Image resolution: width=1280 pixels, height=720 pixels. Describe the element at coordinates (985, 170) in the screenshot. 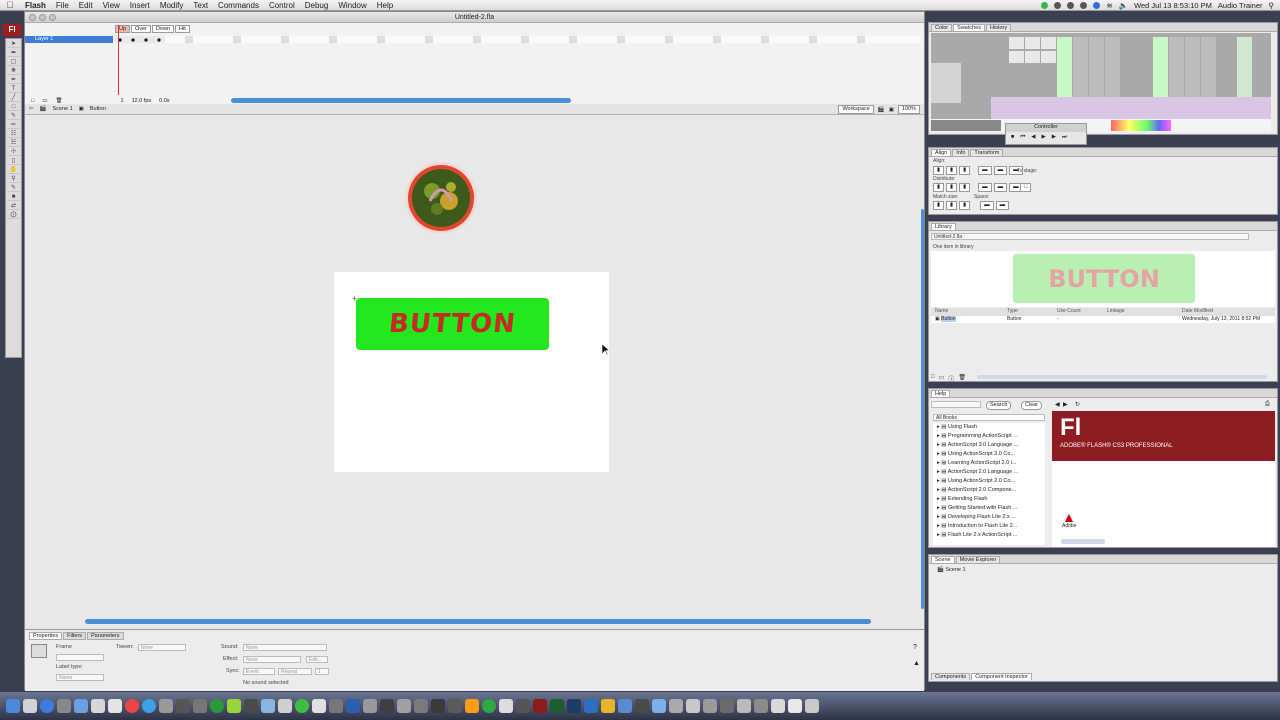

I see `align-top-icon: ▬` at that location.